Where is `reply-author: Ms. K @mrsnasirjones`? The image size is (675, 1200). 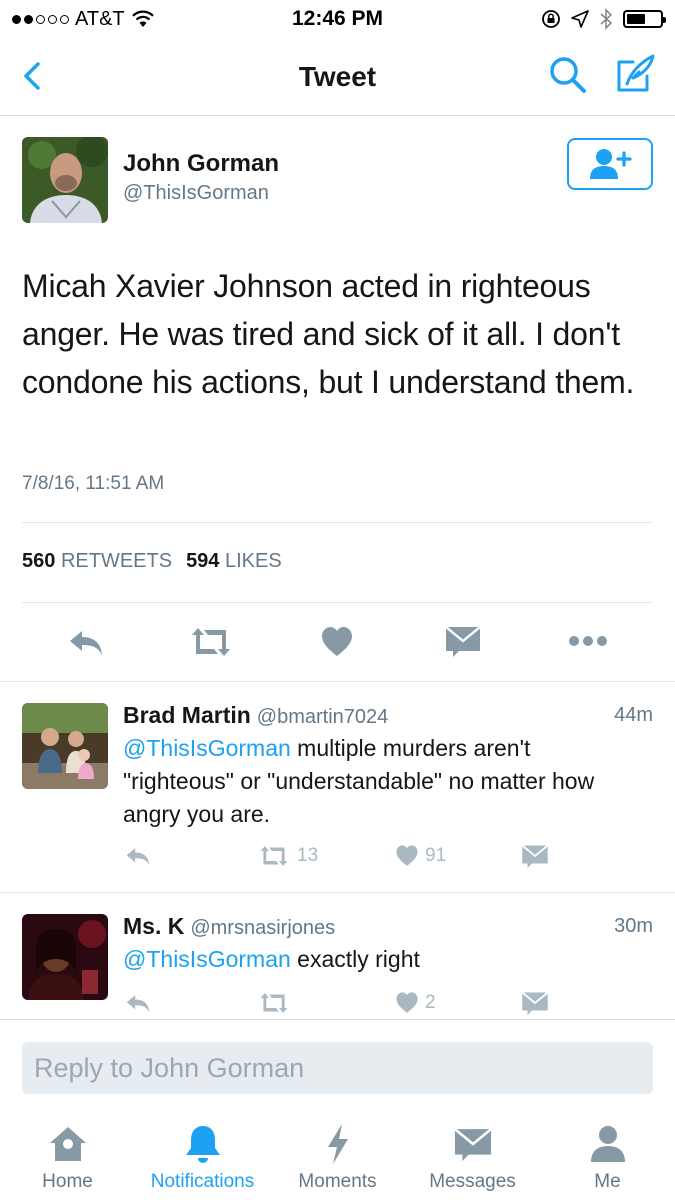 reply-author: Ms. K @mrsnasirjones is located at coordinates (229, 926).